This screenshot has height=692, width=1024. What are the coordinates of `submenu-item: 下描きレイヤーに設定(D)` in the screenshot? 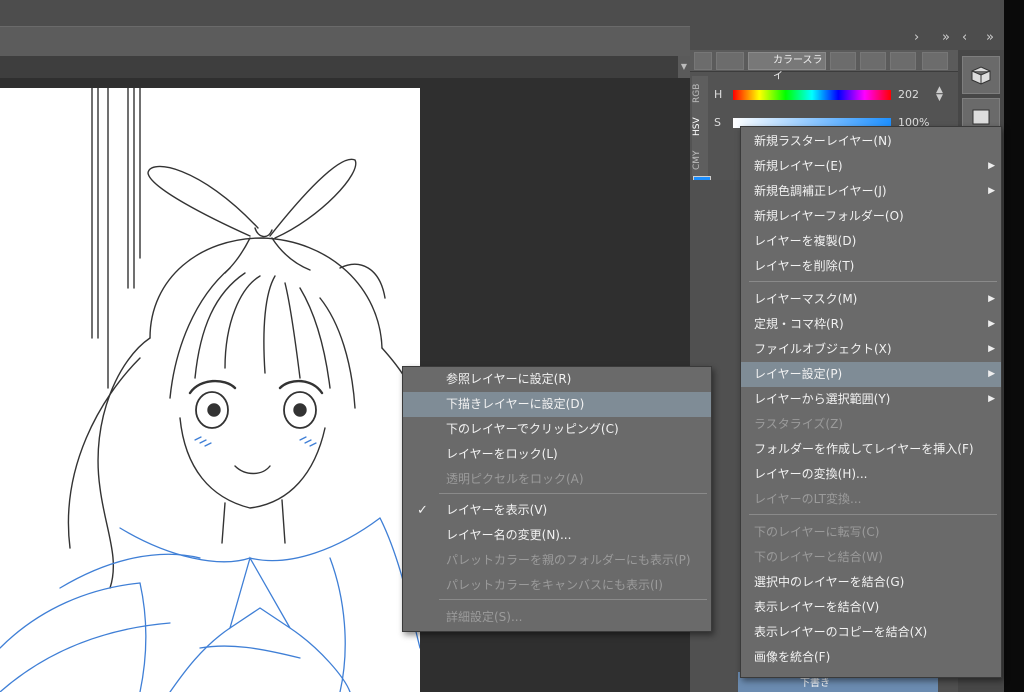 It's located at (557, 404).